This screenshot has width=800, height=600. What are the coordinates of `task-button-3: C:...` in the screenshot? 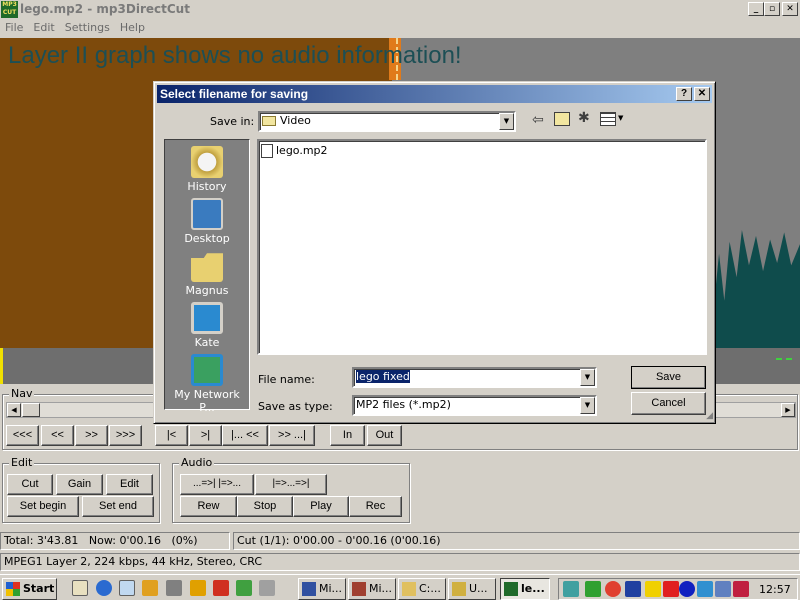 It's located at (422, 589).